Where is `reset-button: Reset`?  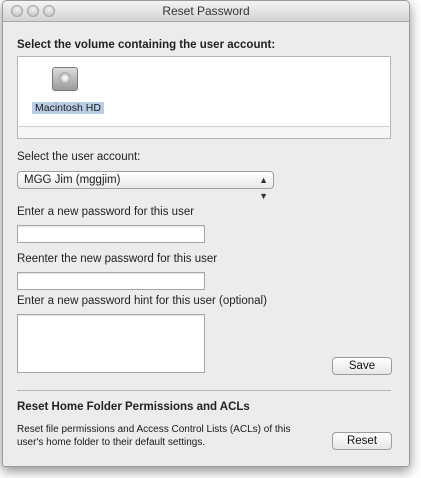
reset-button: Reset is located at coordinates (362, 441).